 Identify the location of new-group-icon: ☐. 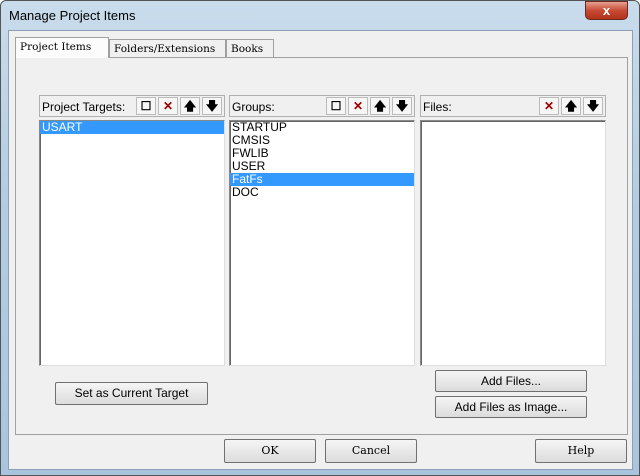
(336, 106).